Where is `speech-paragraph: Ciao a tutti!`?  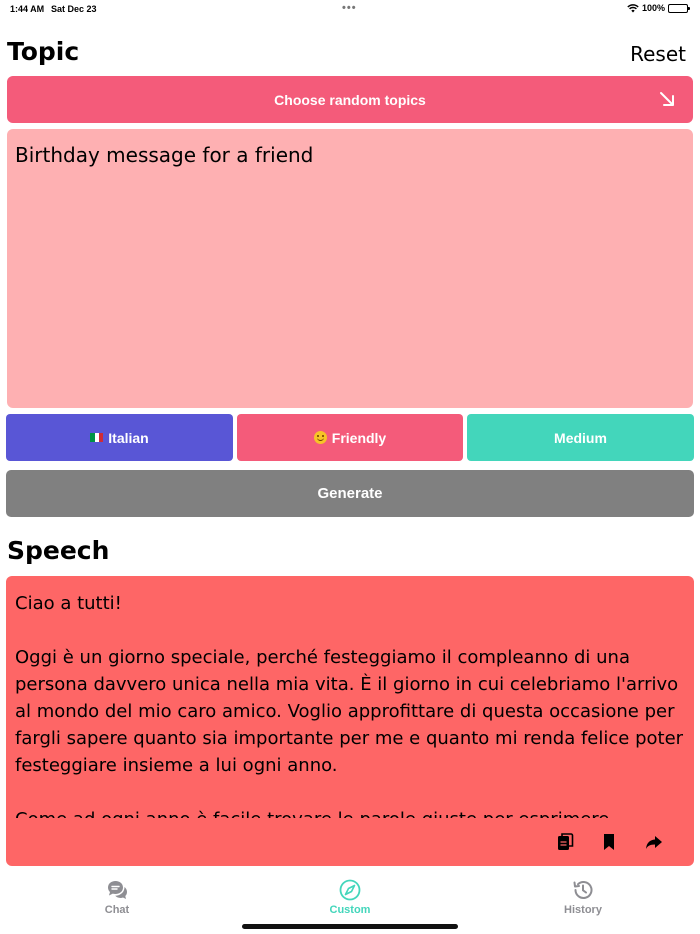 speech-paragraph: Ciao a tutti! is located at coordinates (68, 603).